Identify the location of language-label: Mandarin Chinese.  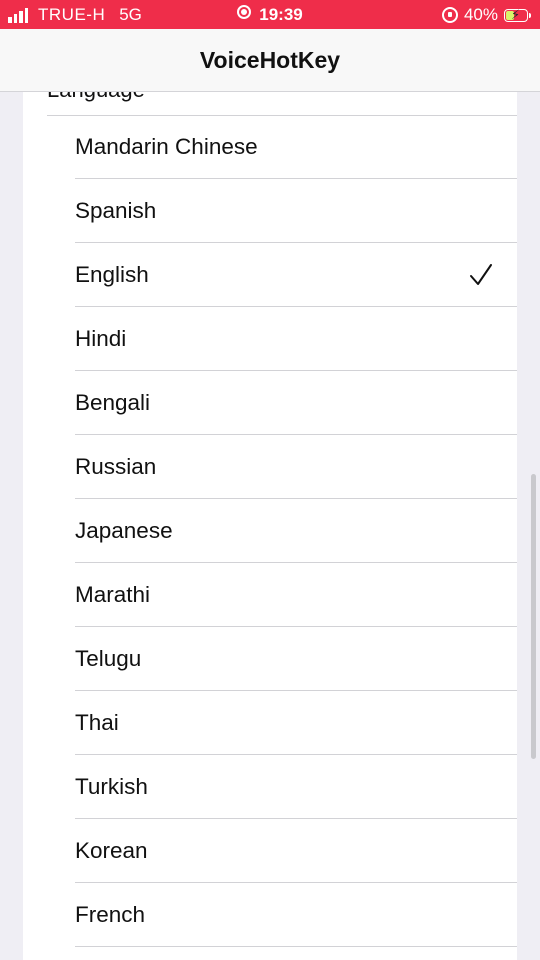
(166, 146).